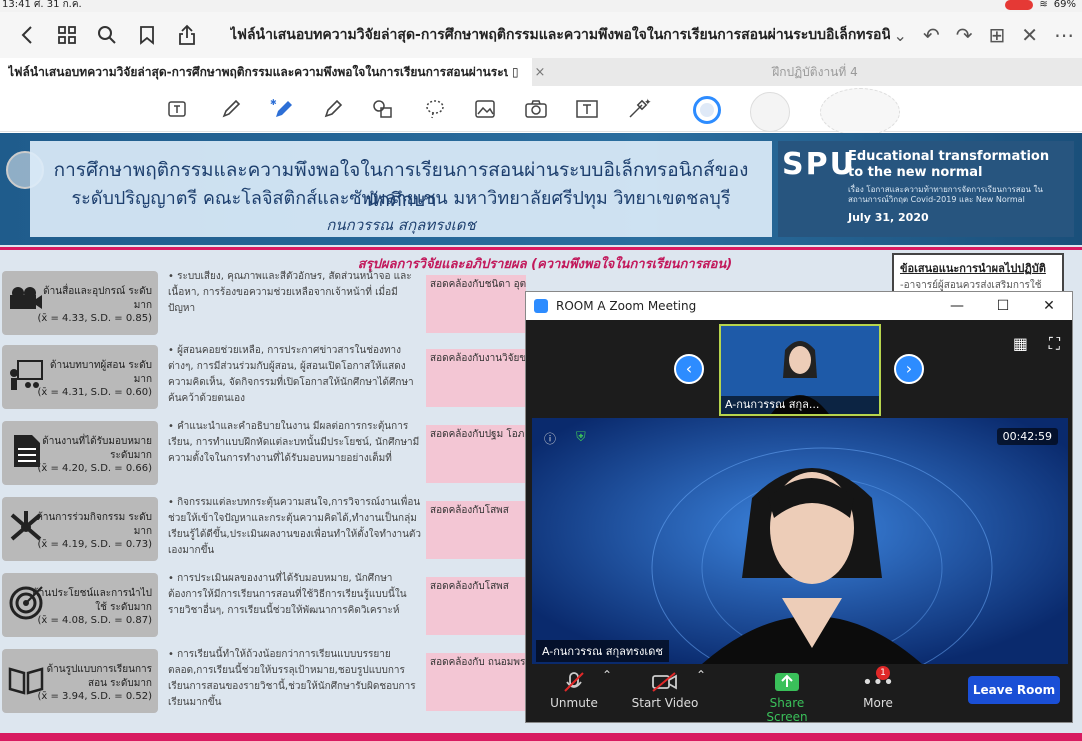 The image size is (1082, 741). I want to click on share-screen-icon, so click(787, 682).